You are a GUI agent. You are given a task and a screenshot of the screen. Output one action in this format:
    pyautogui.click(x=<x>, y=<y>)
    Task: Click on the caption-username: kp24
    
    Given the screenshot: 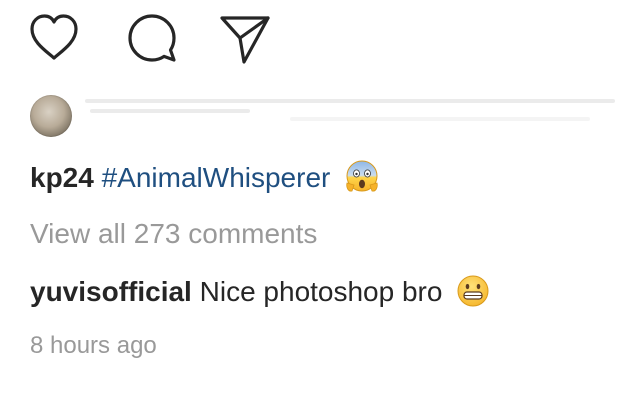 What is the action you would take?
    pyautogui.click(x=62, y=177)
    